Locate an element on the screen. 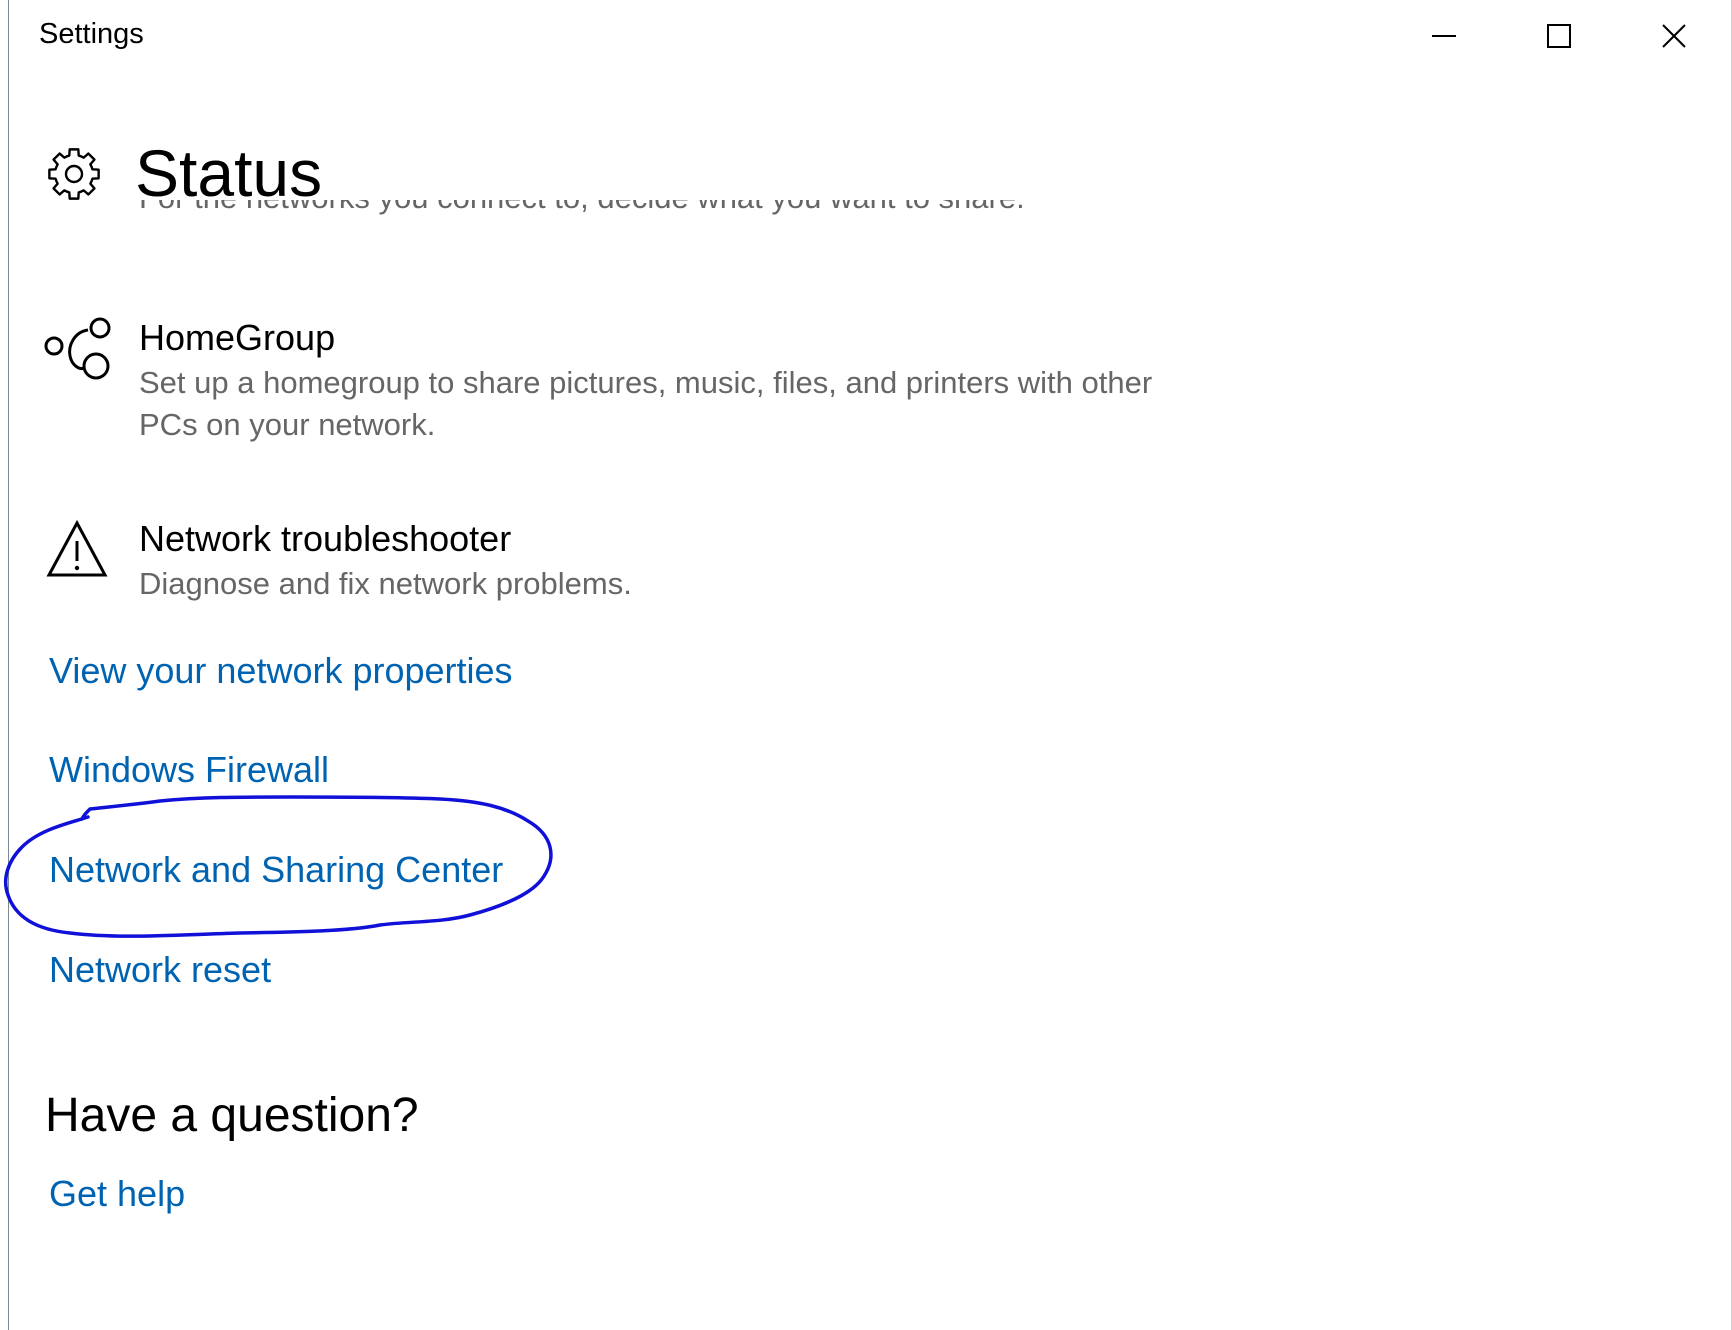 The image size is (1732, 1330). window-left-border is located at coordinates (8, 665).